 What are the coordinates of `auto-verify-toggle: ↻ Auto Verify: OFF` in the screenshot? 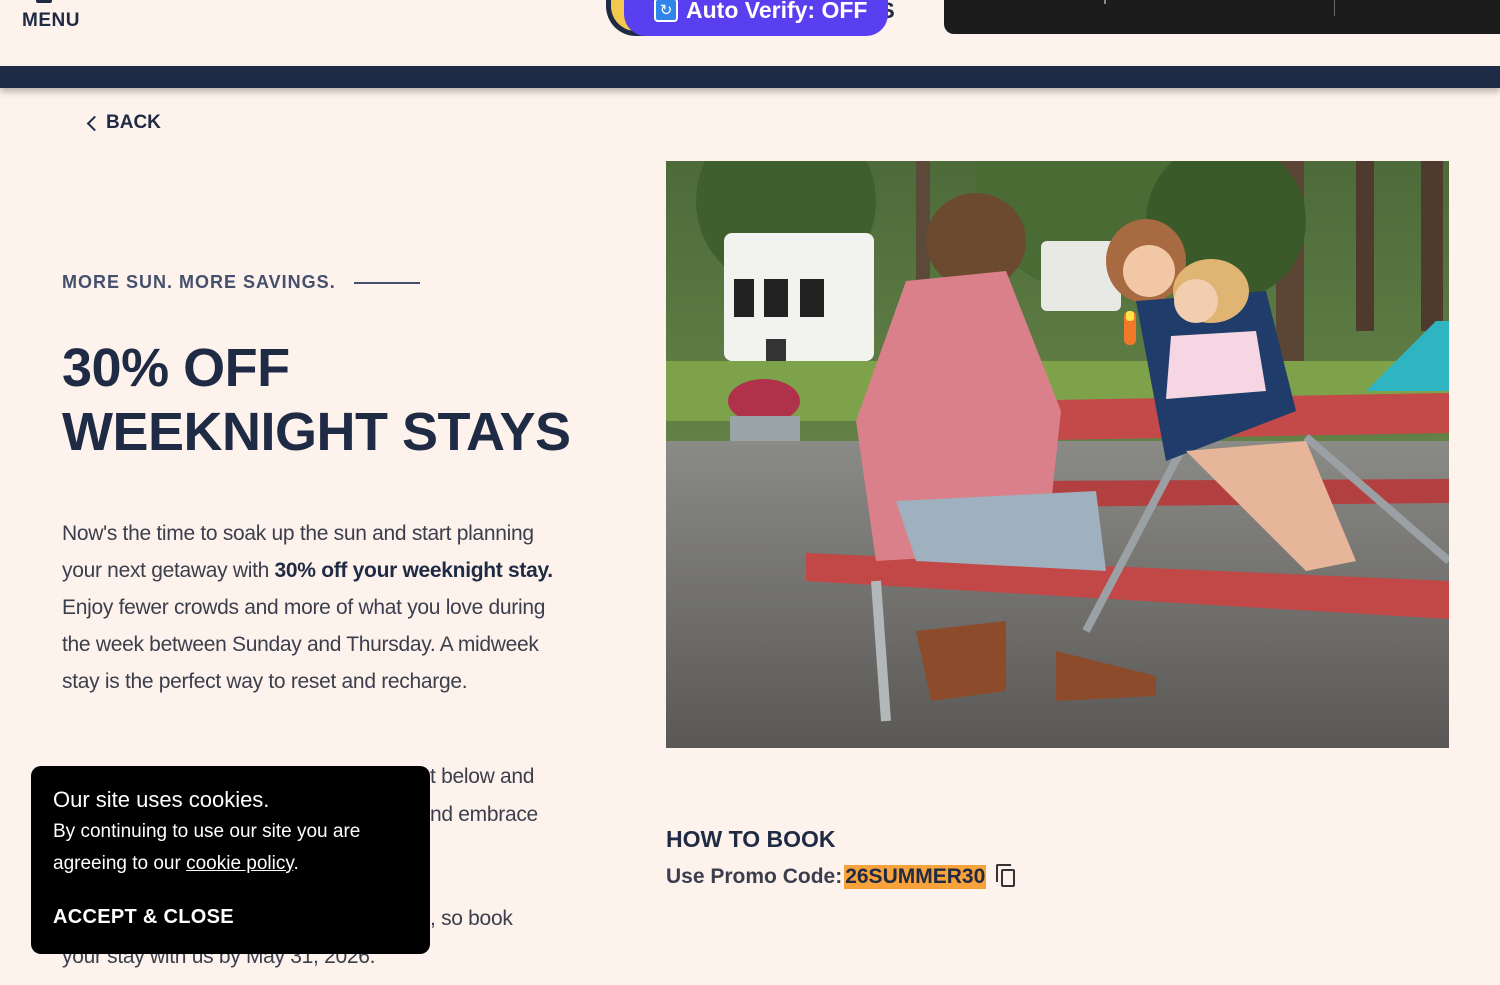 It's located at (756, 18).